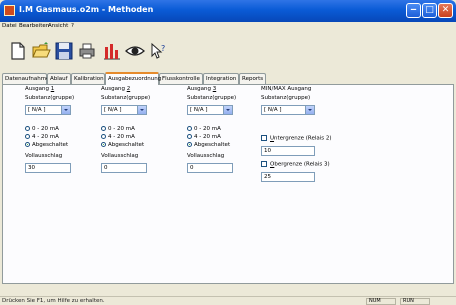 This screenshot has height=305, width=456. I want to click on print-icon, so click(87, 51).